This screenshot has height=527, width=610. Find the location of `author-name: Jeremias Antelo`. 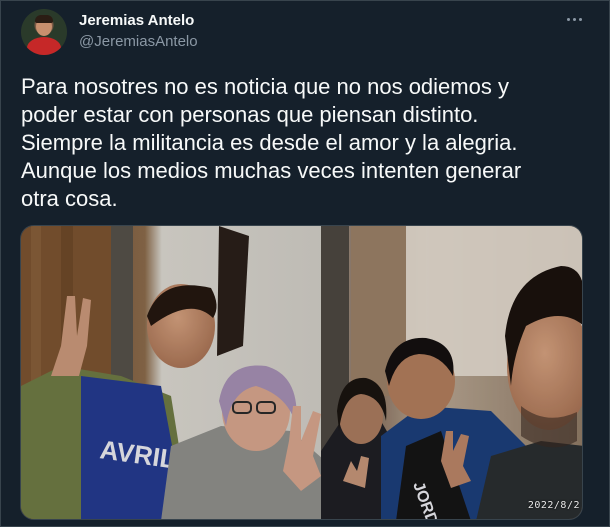

author-name: Jeremias Antelo is located at coordinates (136, 20).